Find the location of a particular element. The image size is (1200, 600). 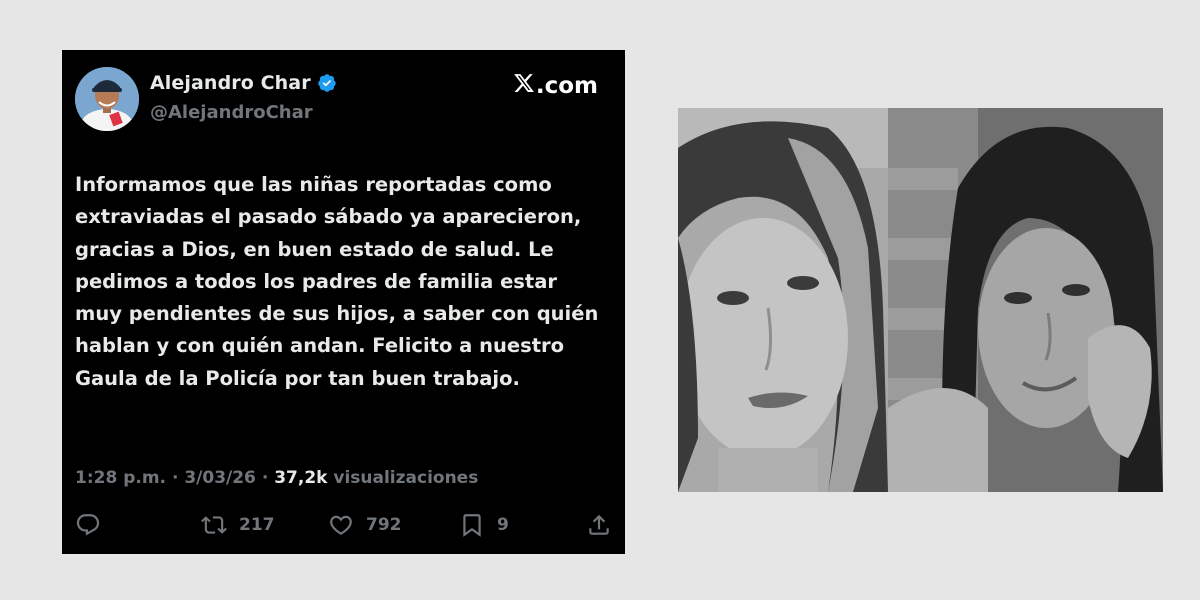

reply-icon is located at coordinates (88, 525).